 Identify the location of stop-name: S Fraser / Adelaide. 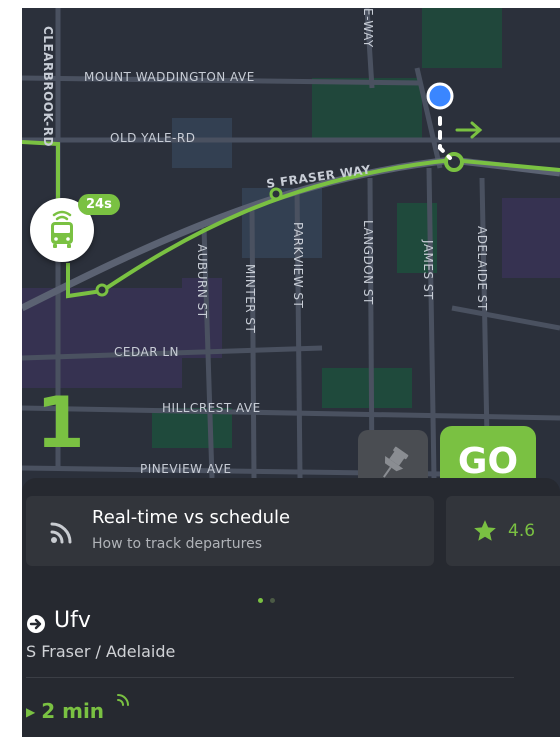
(101, 651).